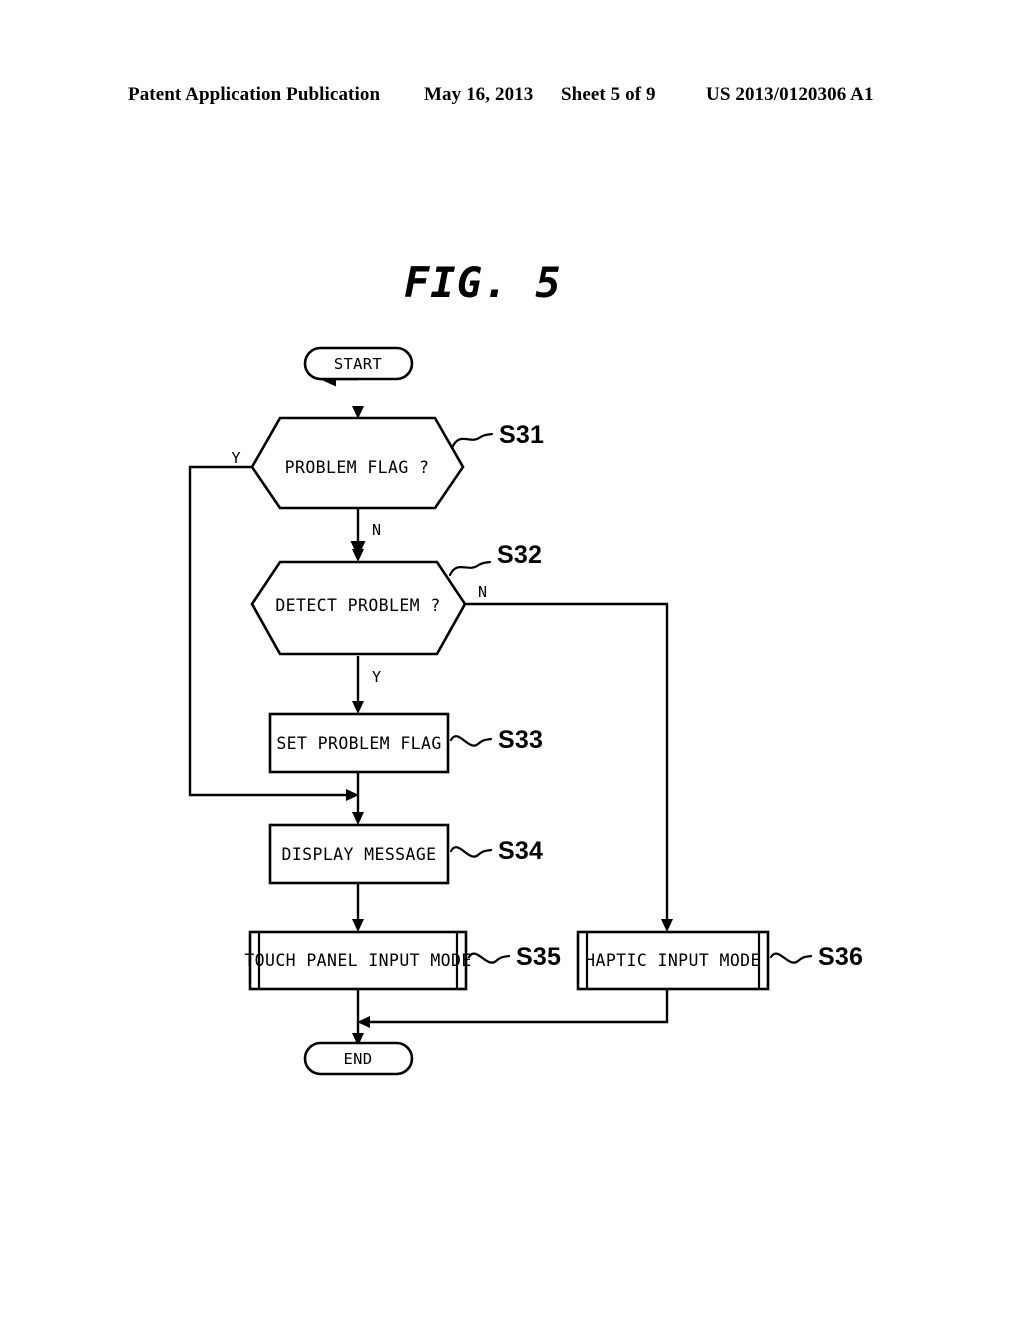 This screenshot has width=1024, height=1320. I want to click on node-s33-label: SET PROBLEM FLAG, so click(358, 743).